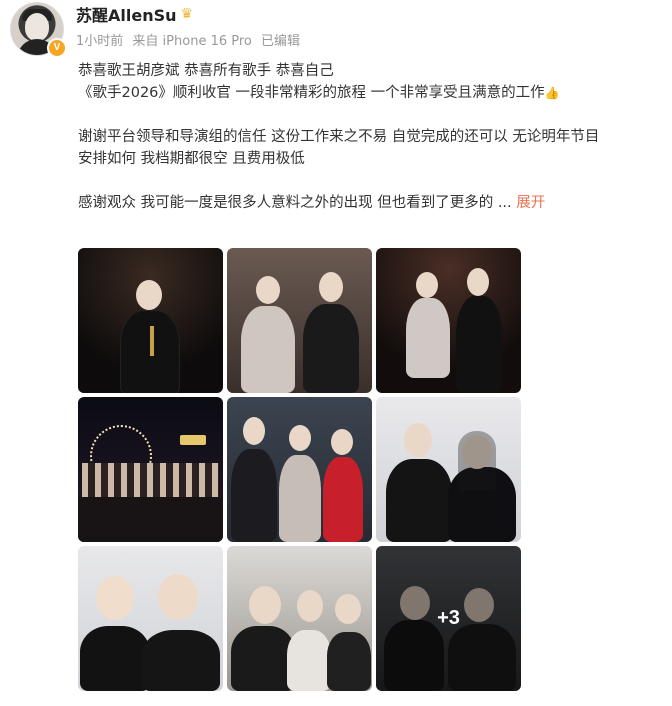  I want to click on photo-thumbnail-9: +3, so click(448, 618).